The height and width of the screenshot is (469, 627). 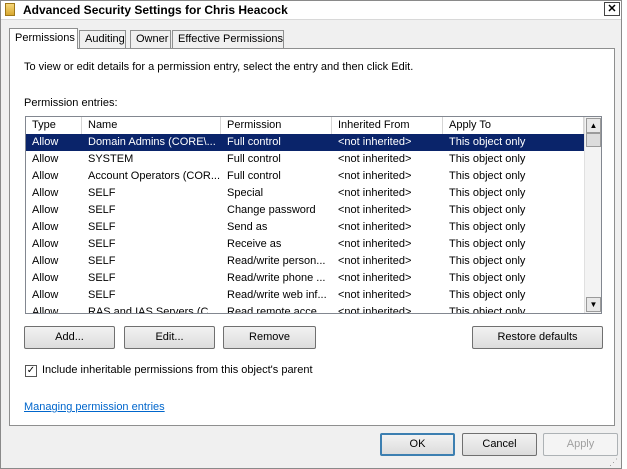 What do you see at coordinates (269, 337) in the screenshot?
I see `remove-button: Remove` at bounding box center [269, 337].